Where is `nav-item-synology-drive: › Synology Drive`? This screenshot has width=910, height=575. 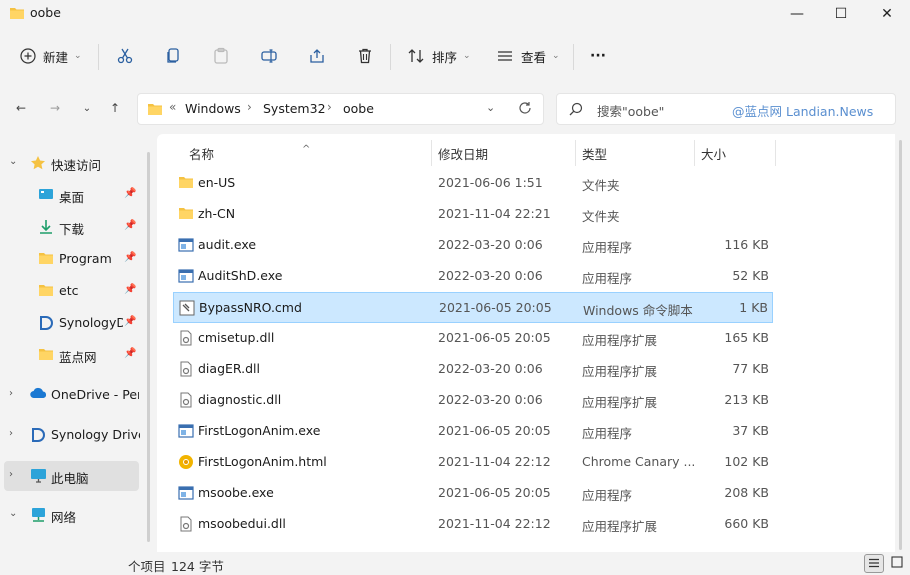
nav-item-synology-drive: › Synology Drive is located at coordinates (70, 435).